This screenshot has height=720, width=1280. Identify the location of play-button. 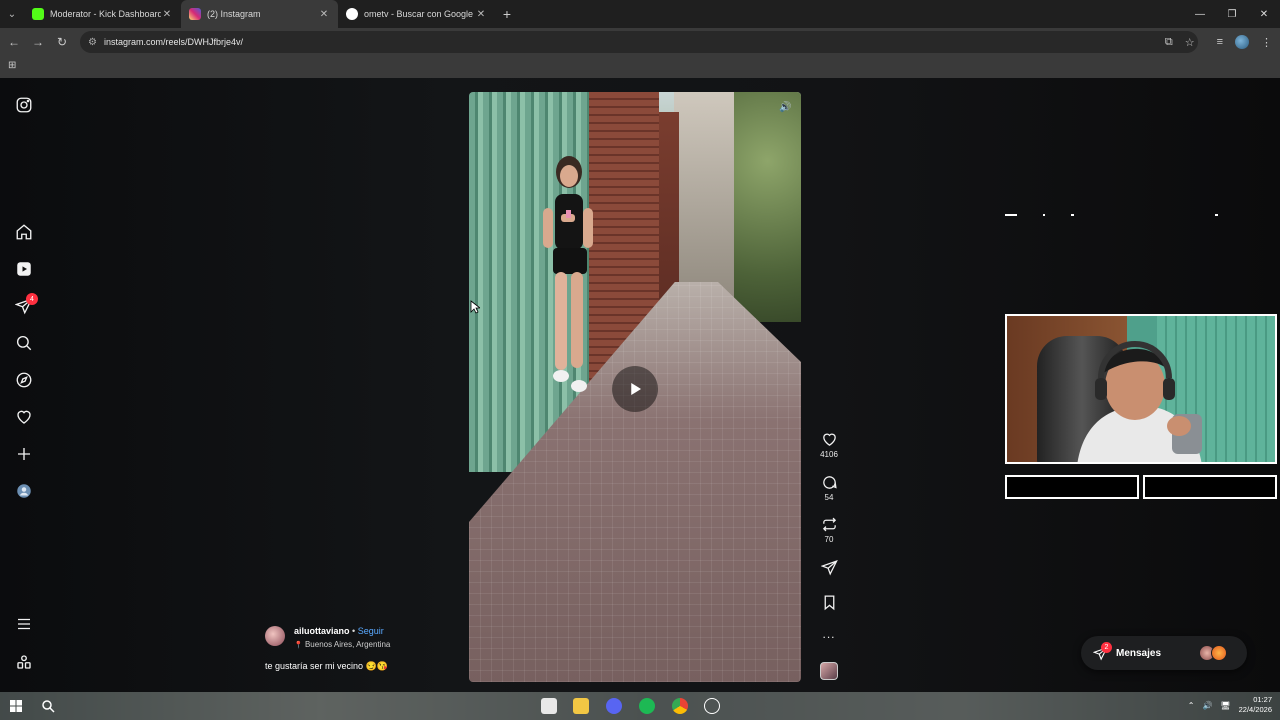
(635, 389).